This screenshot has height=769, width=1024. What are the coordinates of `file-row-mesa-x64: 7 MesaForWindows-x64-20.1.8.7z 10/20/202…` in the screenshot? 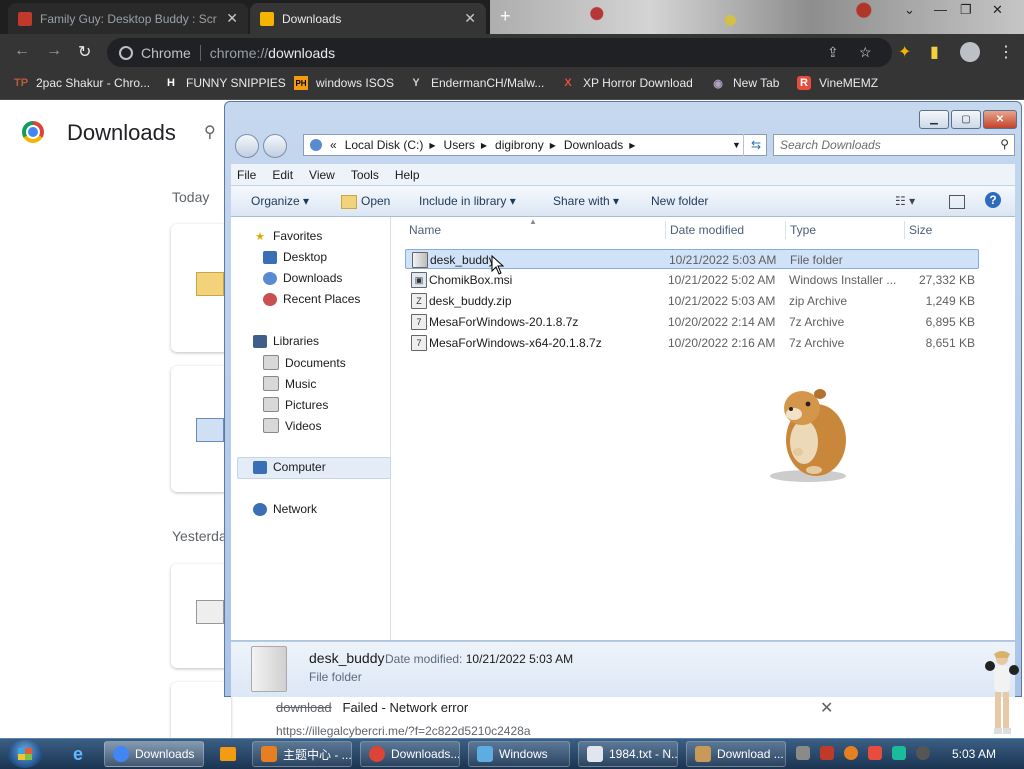 It's located at (692, 343).